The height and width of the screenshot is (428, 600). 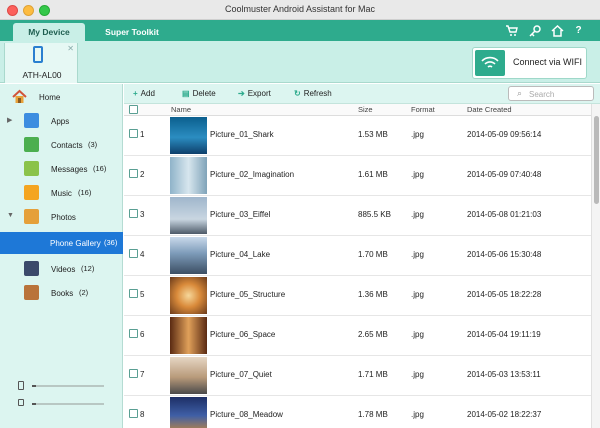 What do you see at coordinates (374, 214) in the screenshot?
I see `file-size: 885.5 KB` at bounding box center [374, 214].